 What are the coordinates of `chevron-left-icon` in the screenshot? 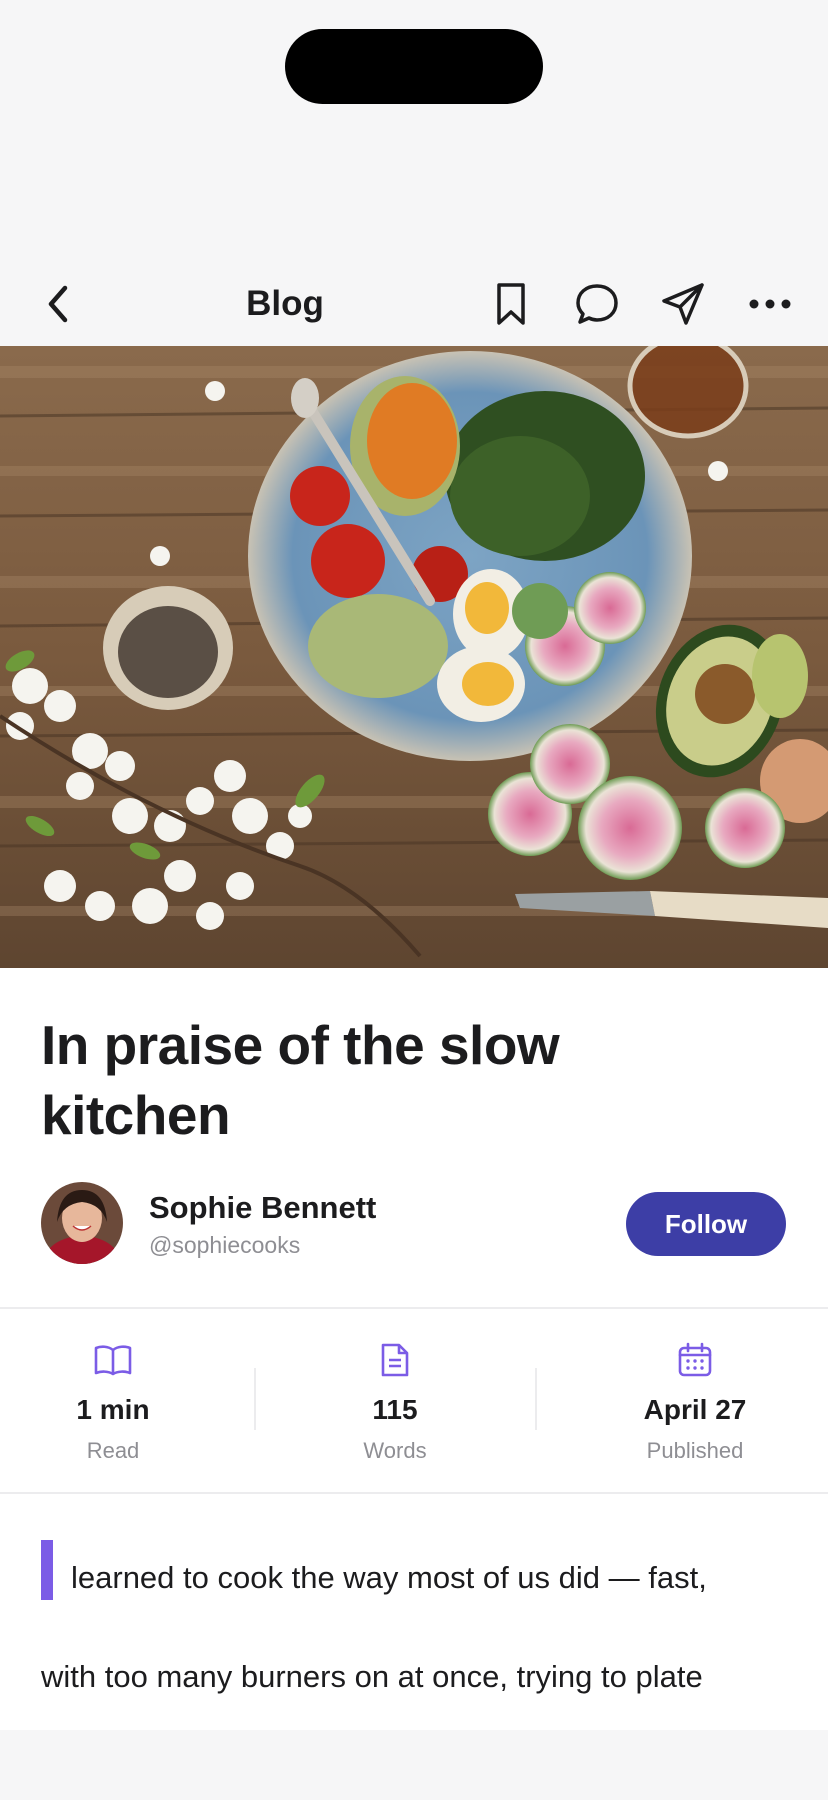 It's located at (58, 304).